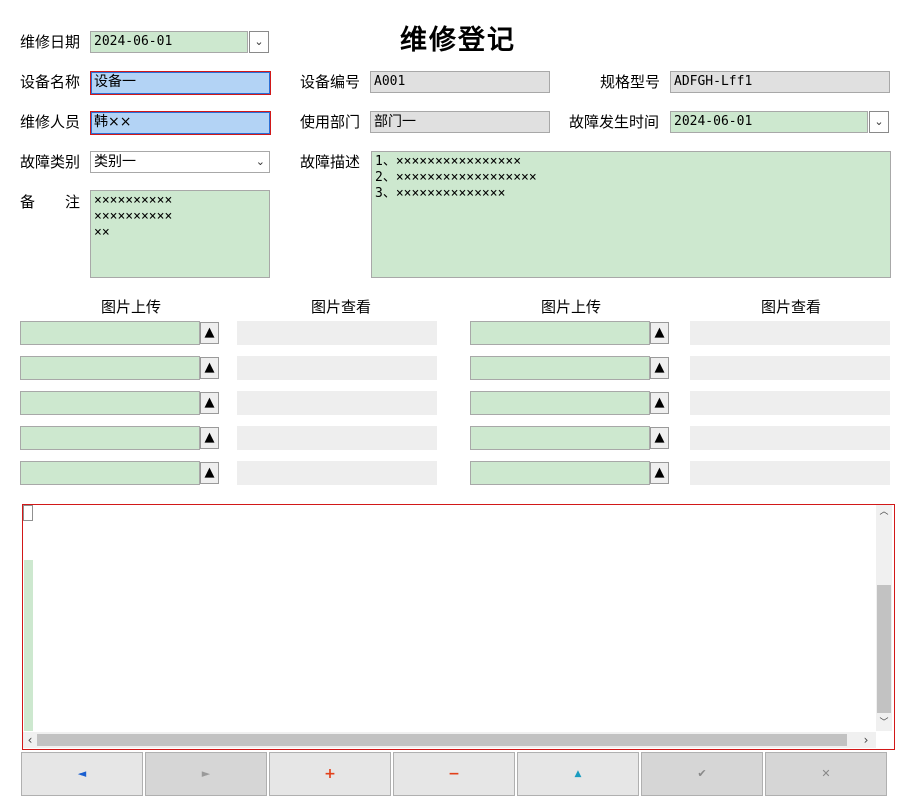 The image size is (920, 800). Describe the element at coordinates (50, 82) in the screenshot. I see `device-name-label: 设备名称` at that location.